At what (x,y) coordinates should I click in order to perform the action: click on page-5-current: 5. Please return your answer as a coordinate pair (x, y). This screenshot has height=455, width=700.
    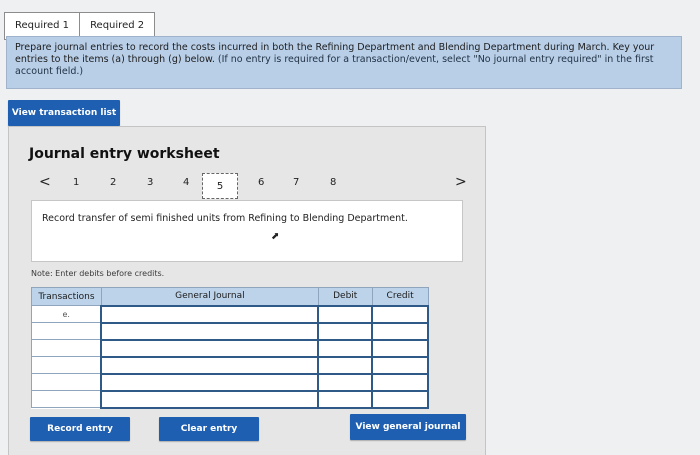
    Looking at the image, I should click on (220, 186).